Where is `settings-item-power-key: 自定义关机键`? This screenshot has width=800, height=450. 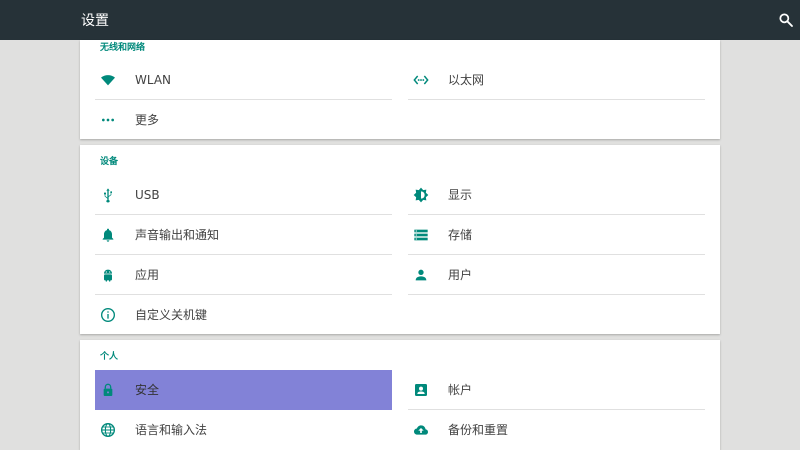 settings-item-power-key: 自定义关机键 is located at coordinates (243, 315).